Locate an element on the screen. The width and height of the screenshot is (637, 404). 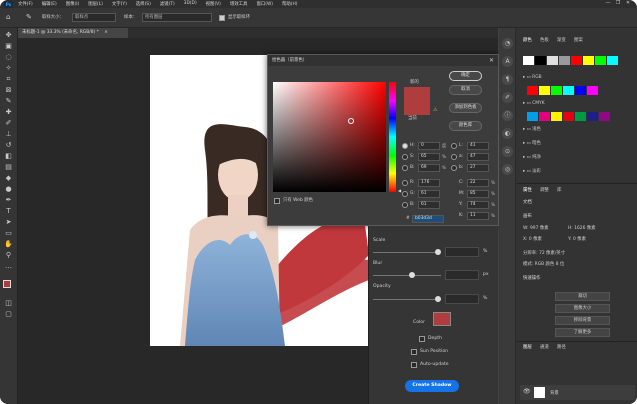
cancel-button: 取消 is located at coordinates (465, 90).